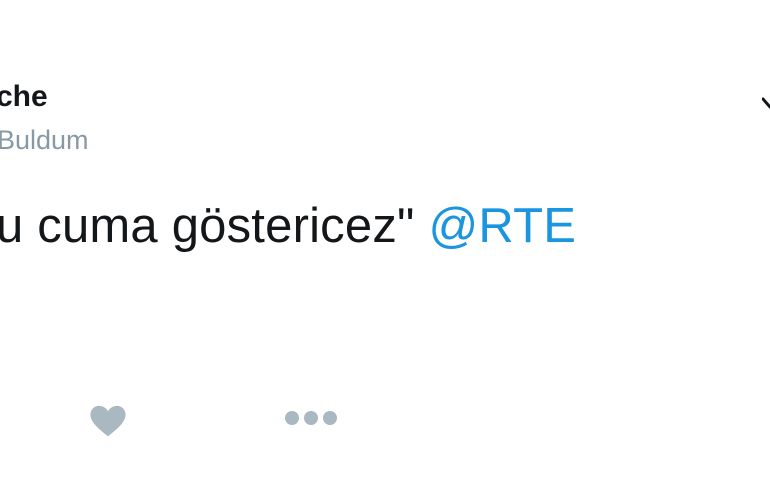  Describe the element at coordinates (502, 226) in the screenshot. I see `mention-link: @RTE` at that location.